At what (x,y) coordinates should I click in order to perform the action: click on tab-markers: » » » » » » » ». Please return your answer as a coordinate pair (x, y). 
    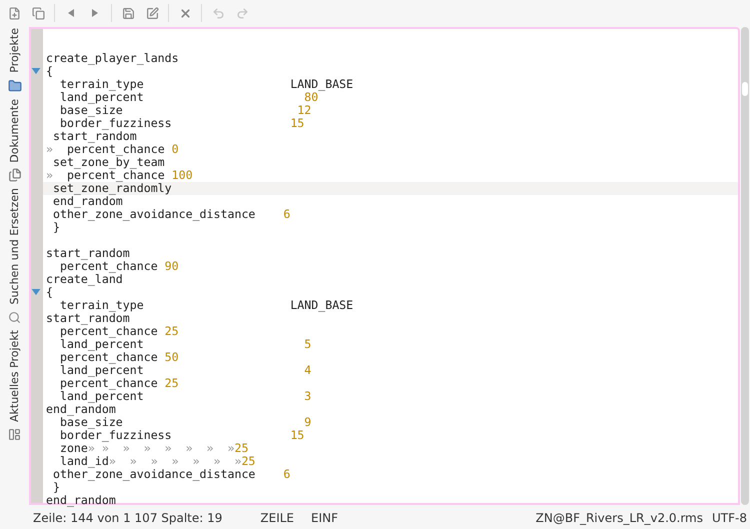
    Looking at the image, I should click on (161, 448).